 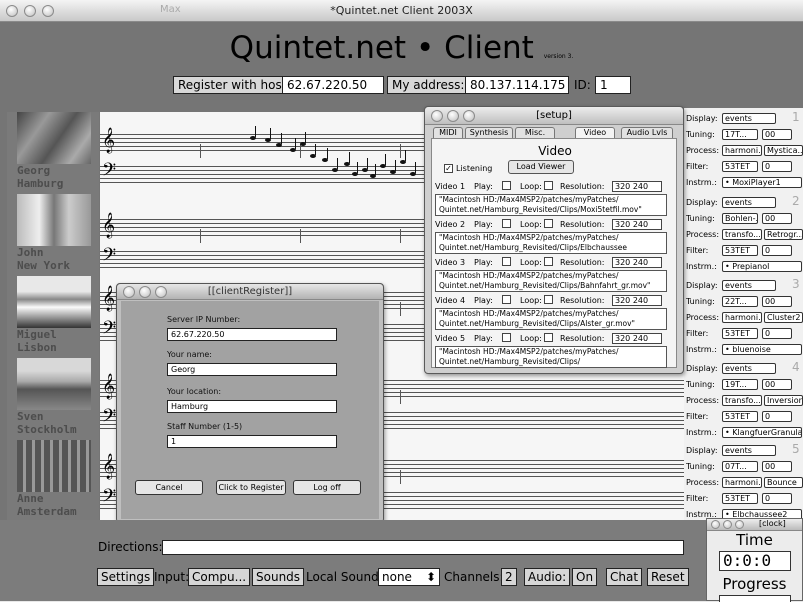 What do you see at coordinates (448, 168) in the screenshot?
I see `listening-checkbox: ✓` at bounding box center [448, 168].